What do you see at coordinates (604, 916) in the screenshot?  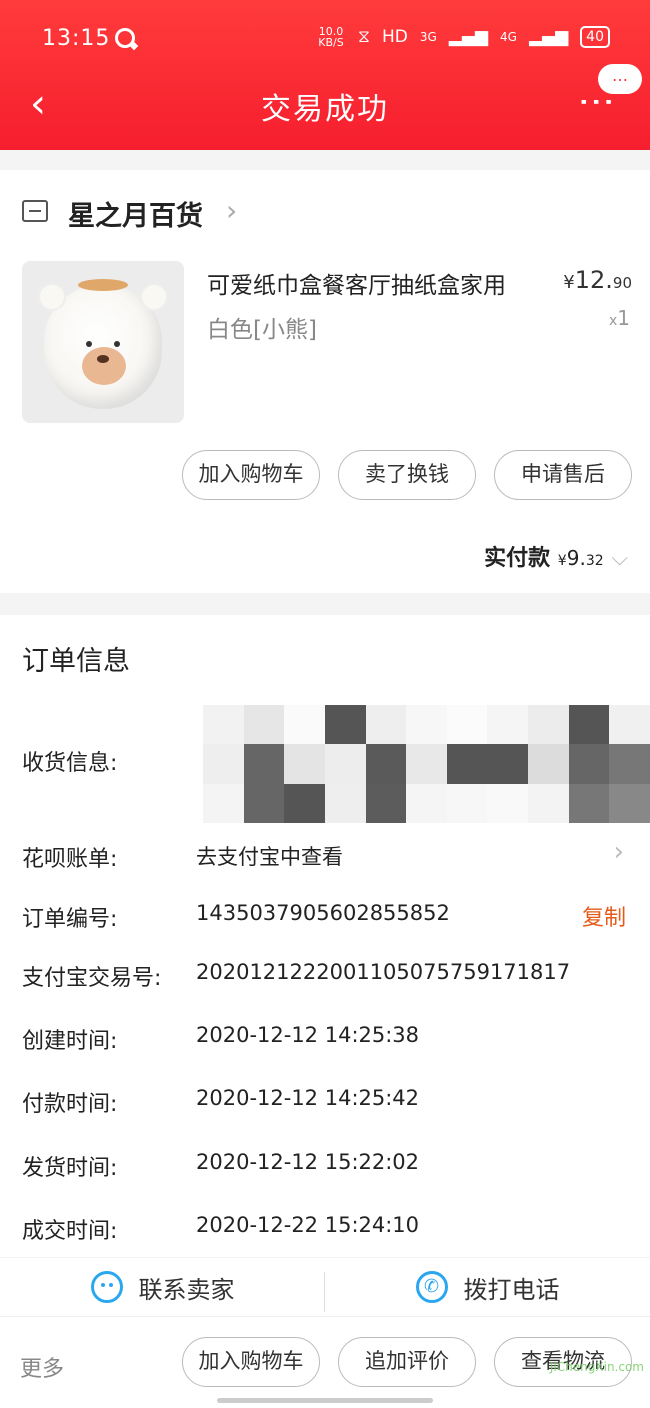 I see `copy-button: 复制` at bounding box center [604, 916].